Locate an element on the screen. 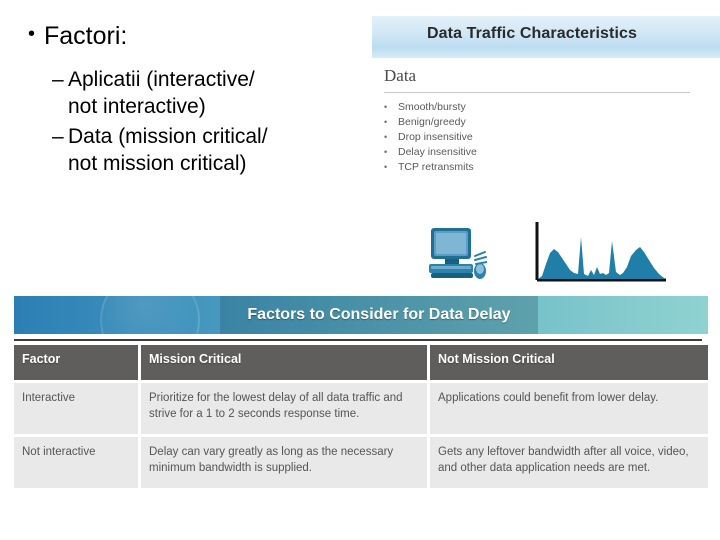  column-header-mission-critical: Mission Critical is located at coordinates (284, 362).